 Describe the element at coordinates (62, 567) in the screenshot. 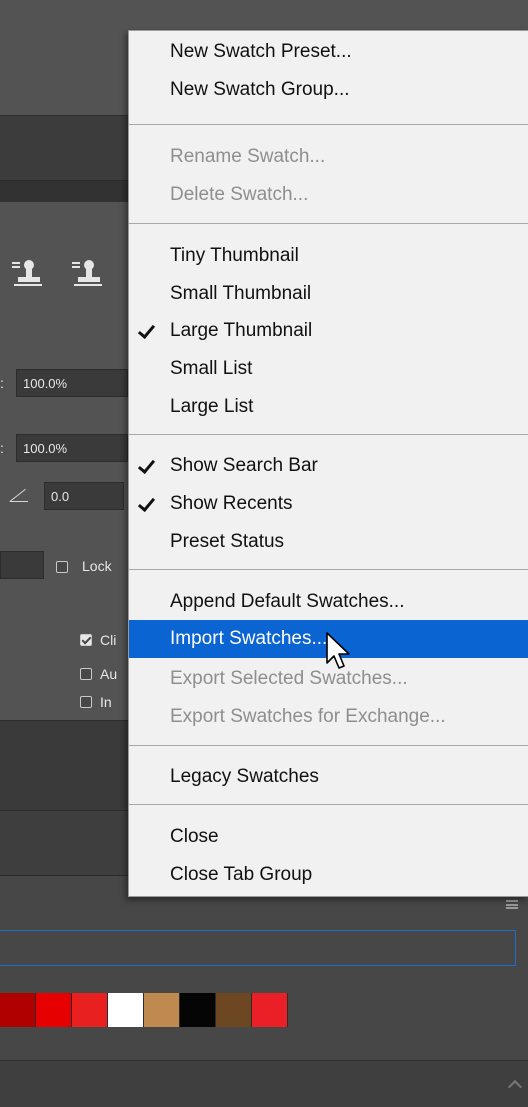

I see `lock-checkbox` at that location.